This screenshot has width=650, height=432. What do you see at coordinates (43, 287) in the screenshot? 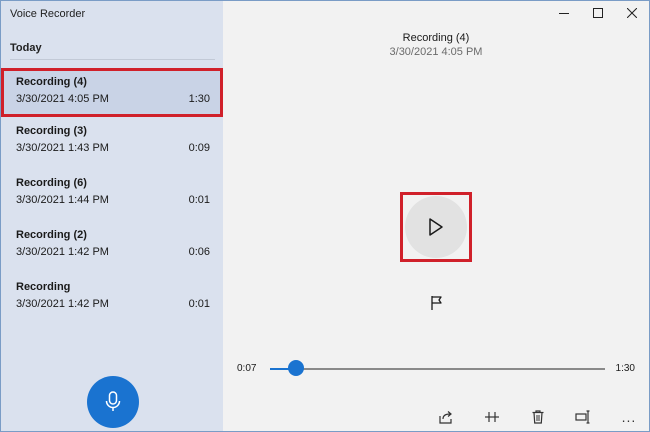
I see `recording-name: Recording` at bounding box center [43, 287].